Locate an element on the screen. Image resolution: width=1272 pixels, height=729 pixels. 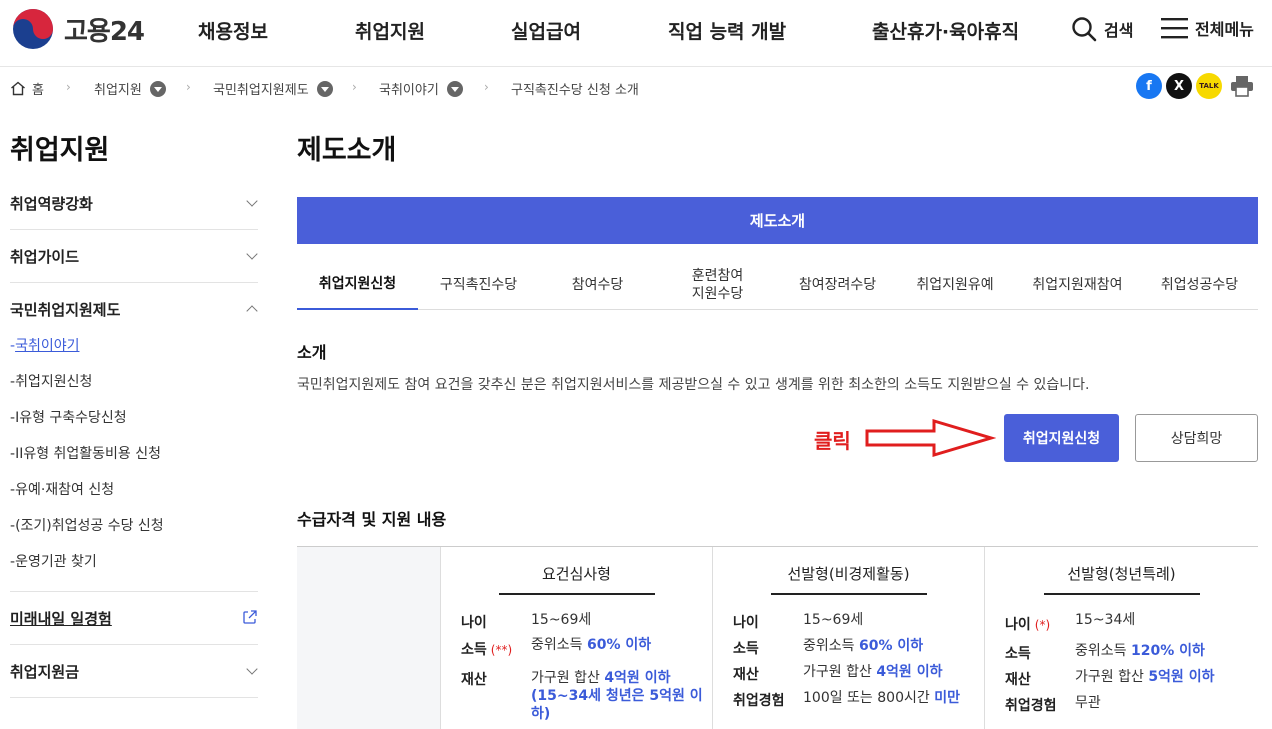
sidebar-subitem-type2: -II유형 취업활동비용 신청 is located at coordinates (85, 453).